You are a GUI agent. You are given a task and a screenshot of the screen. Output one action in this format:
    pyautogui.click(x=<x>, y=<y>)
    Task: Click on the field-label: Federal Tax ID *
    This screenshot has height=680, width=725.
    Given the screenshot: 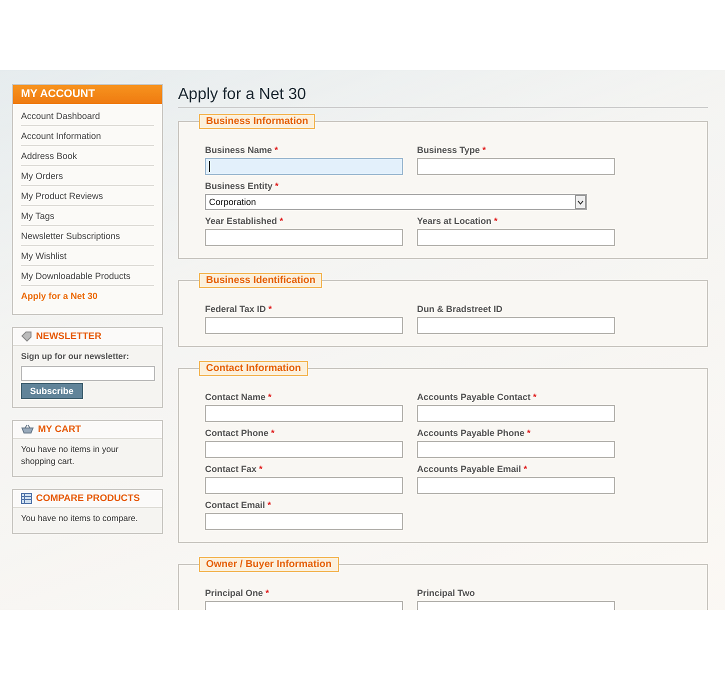 What is the action you would take?
    pyautogui.click(x=239, y=309)
    